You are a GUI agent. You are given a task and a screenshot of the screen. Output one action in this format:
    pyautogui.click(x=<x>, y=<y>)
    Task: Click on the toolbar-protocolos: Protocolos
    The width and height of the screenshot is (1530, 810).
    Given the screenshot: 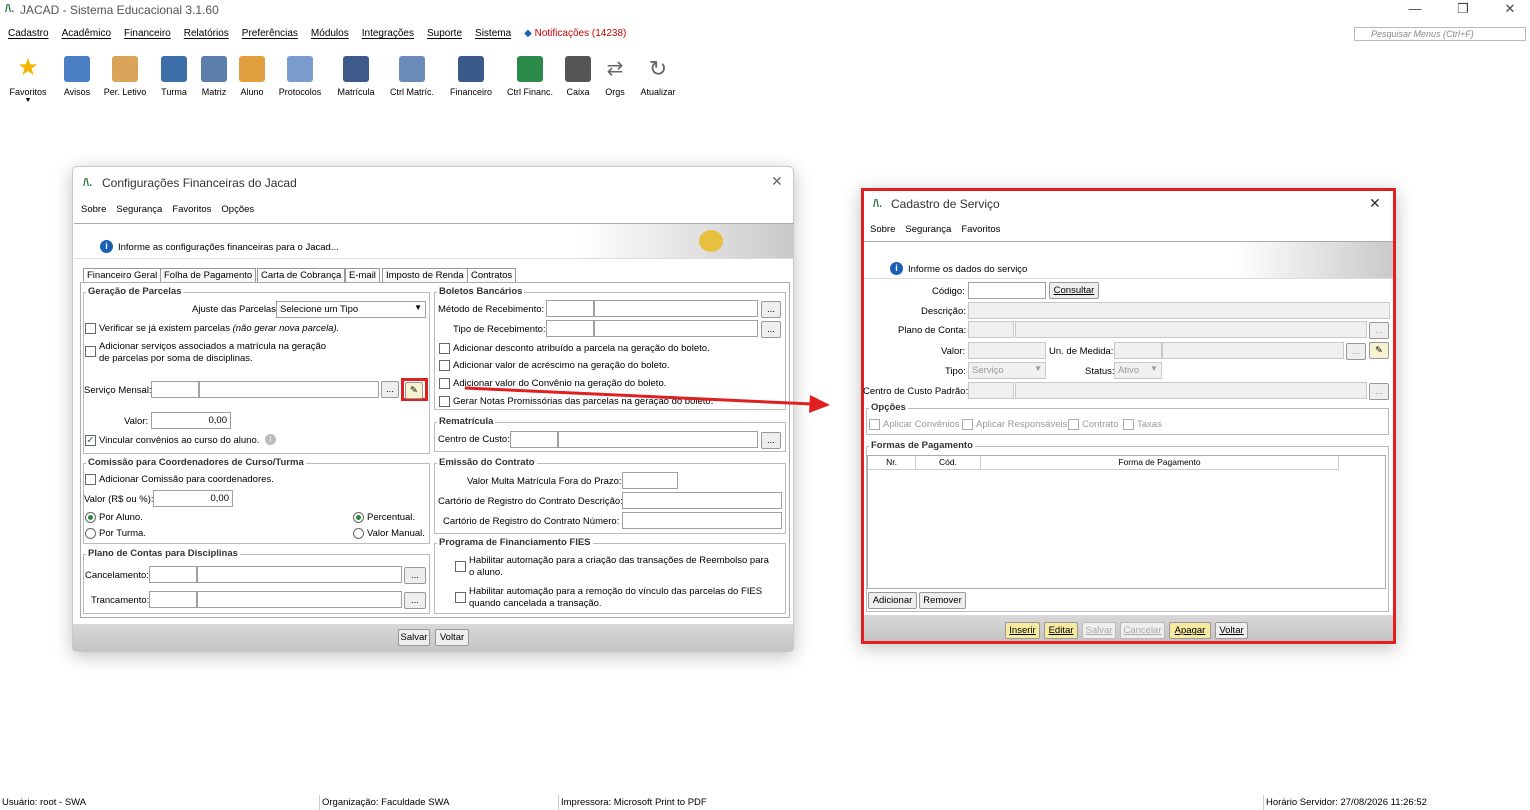 What is the action you would take?
    pyautogui.click(x=300, y=73)
    